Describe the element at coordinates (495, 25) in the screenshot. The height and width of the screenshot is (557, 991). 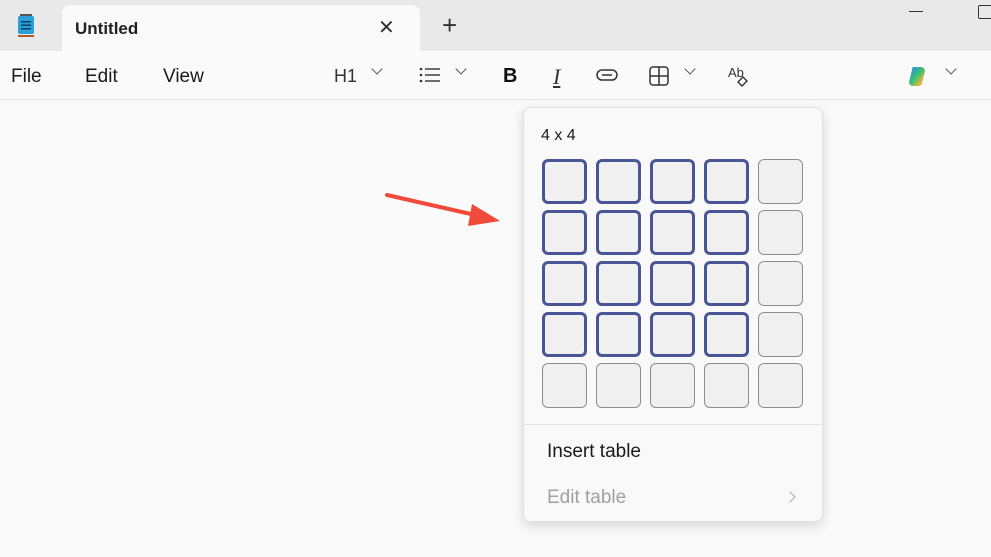
I see `title-bar: Untitled ✕ +` at that location.